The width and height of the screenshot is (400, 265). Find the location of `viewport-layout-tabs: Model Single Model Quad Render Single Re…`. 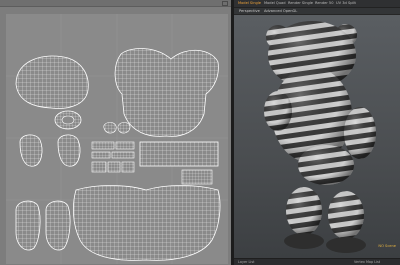

viewport-layout-tabs: Model Single Model Quad Render Single Re… is located at coordinates (317, 4).